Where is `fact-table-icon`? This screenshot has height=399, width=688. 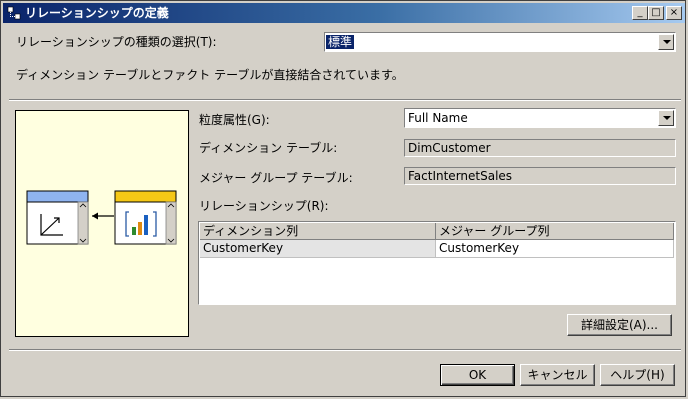
fact-table-icon is located at coordinates (145, 217).